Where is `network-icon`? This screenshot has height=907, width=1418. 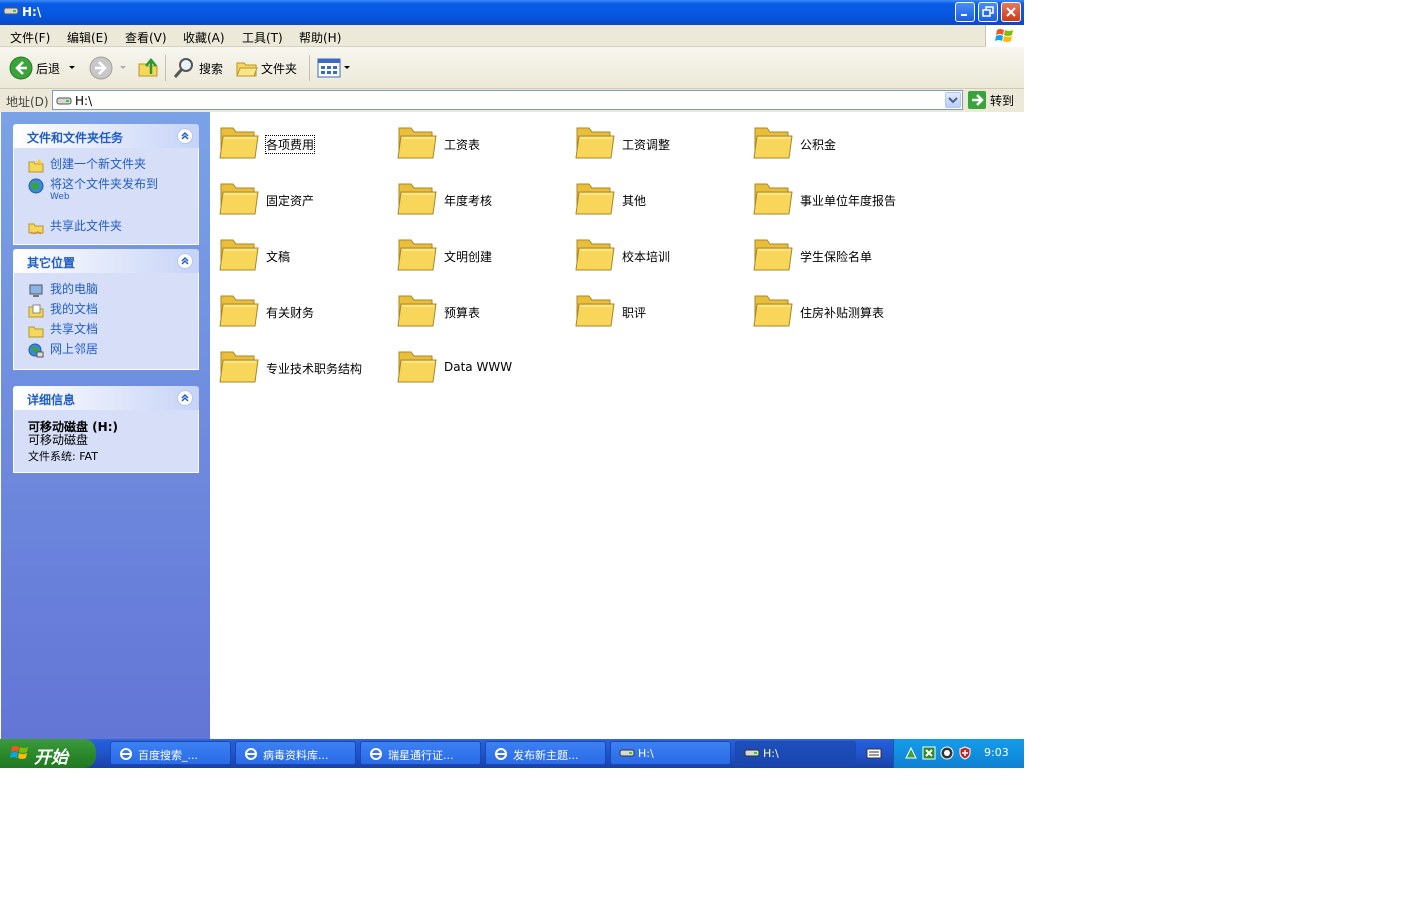 network-icon is located at coordinates (929, 753).